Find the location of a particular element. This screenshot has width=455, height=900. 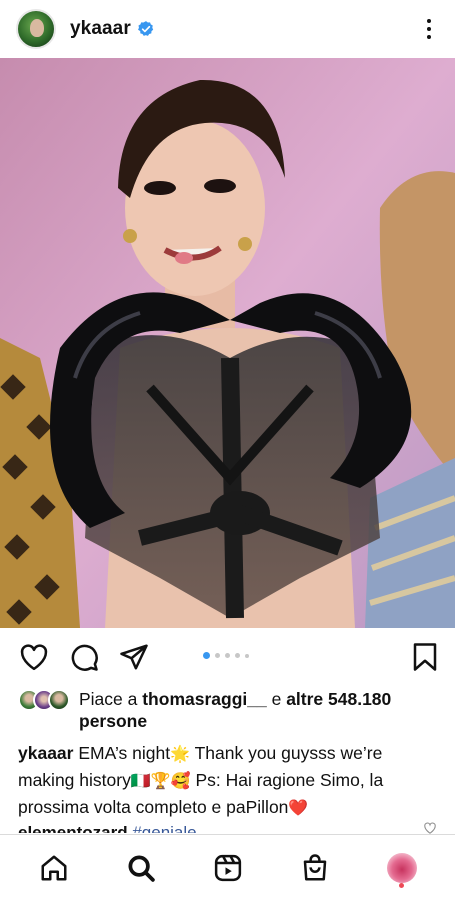

likes-suffix: persone is located at coordinates (113, 721).